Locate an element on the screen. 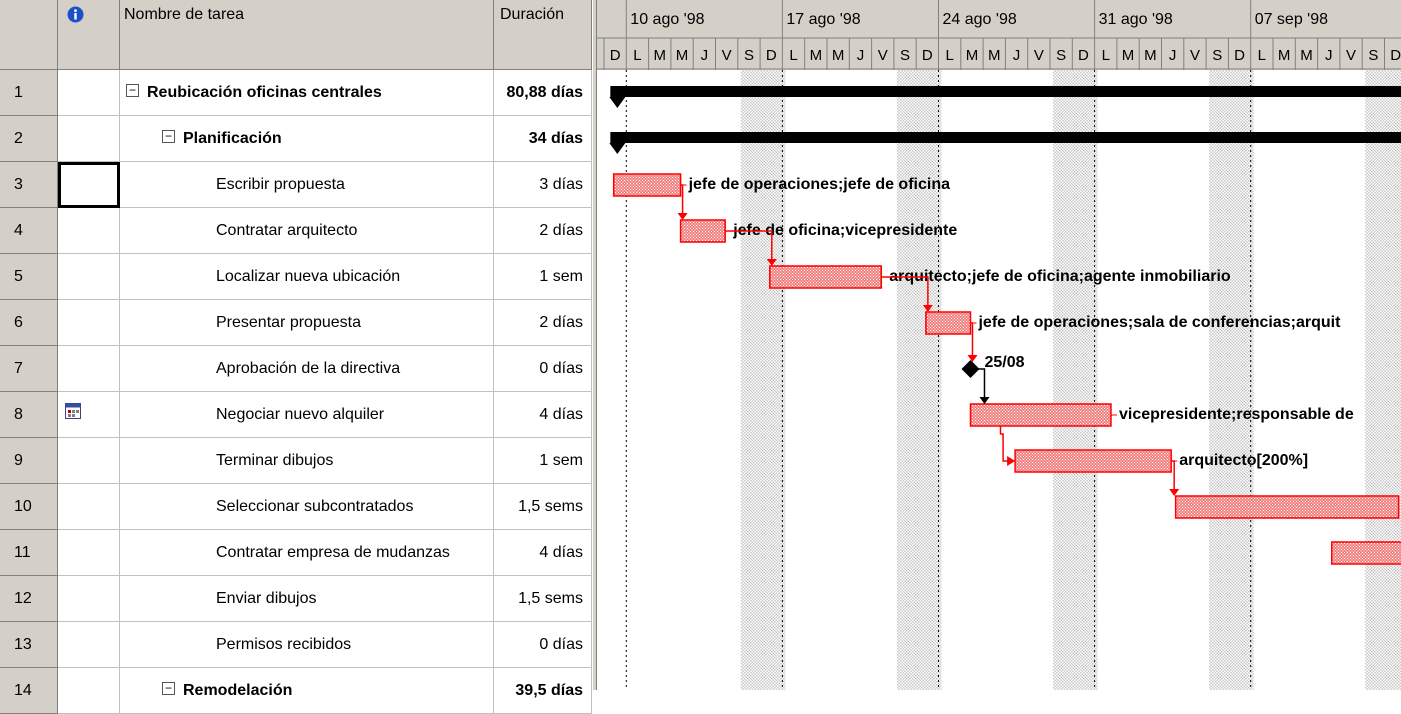 This screenshot has width=1401, height=714. column-header-id is located at coordinates (29, 35).